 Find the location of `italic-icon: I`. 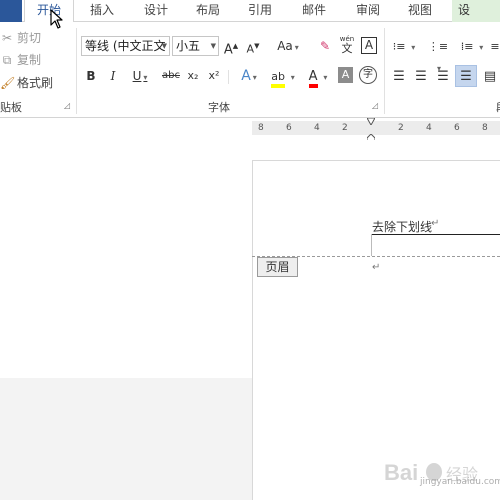

italic-icon: I is located at coordinates (113, 76).